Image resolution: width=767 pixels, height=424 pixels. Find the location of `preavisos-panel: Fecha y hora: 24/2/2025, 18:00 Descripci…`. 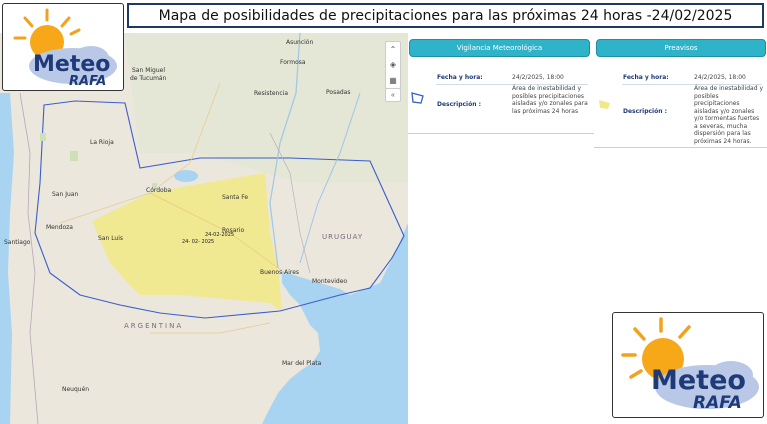

preavisos-panel: Fecha y hora: 24/2/2025, 18:00 Descripci… is located at coordinates (680, 106).